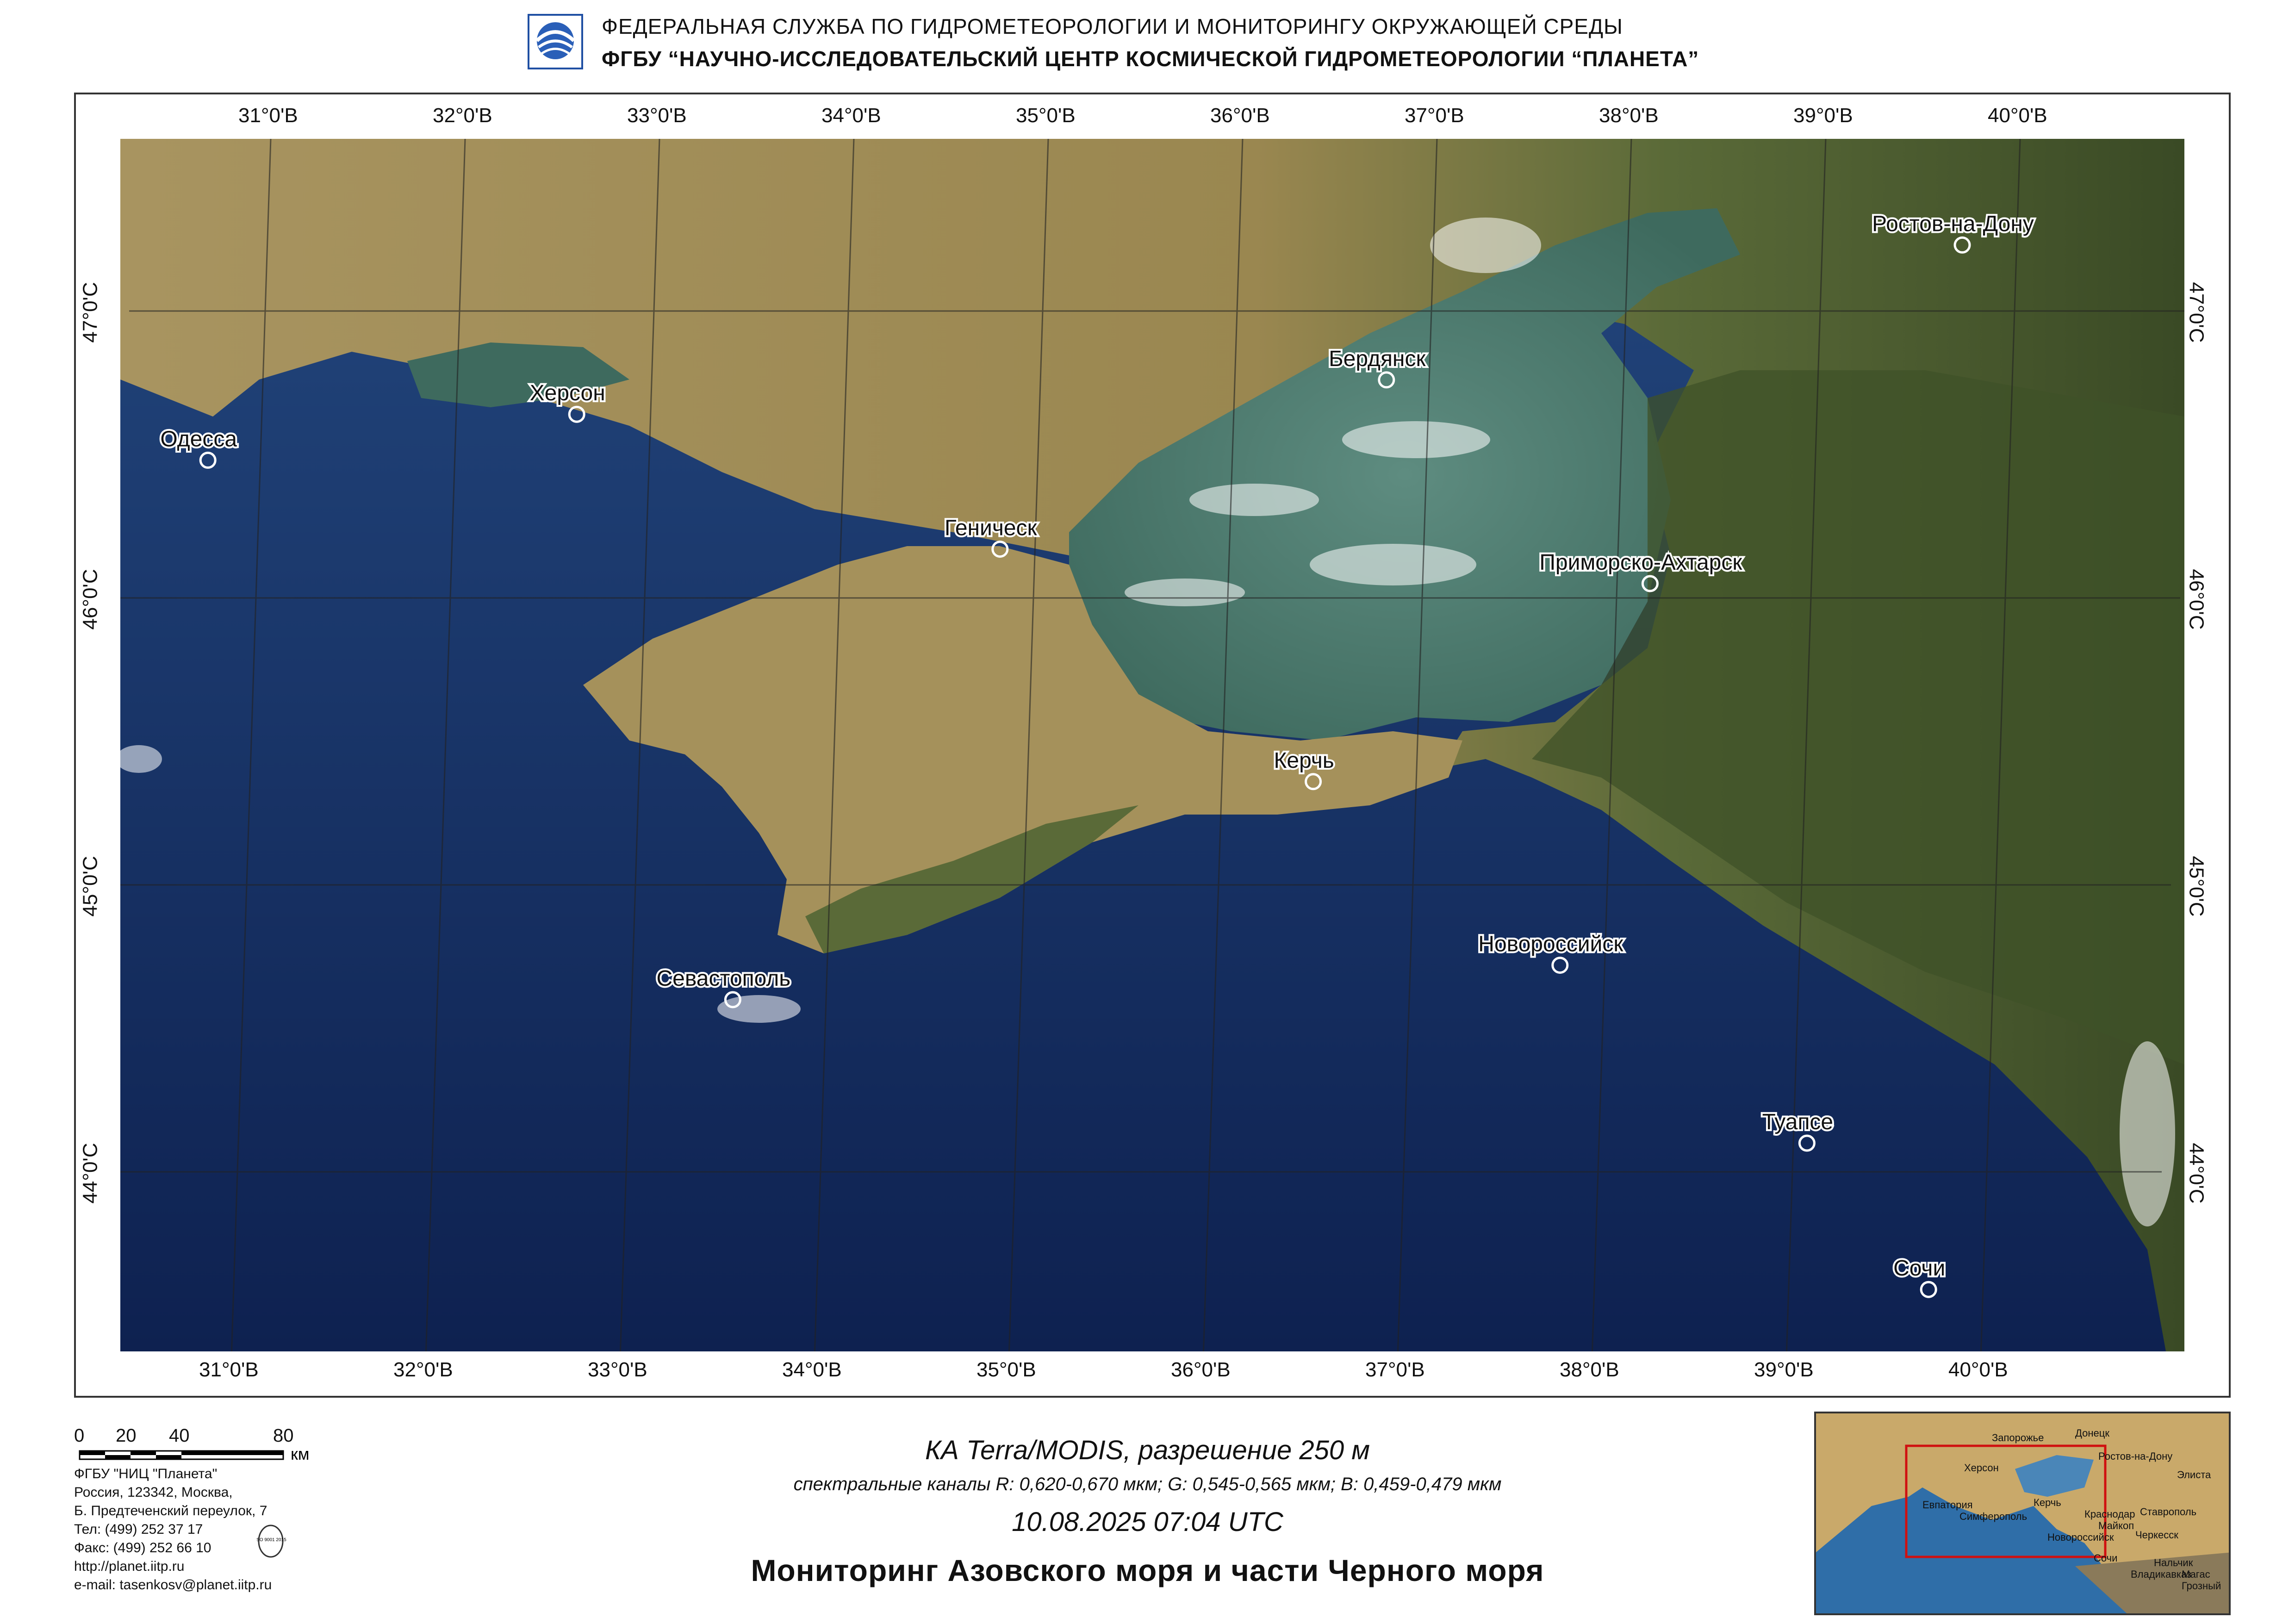  Describe the element at coordinates (1589, 1369) in the screenshot. I see `lon-label-bottom: 38°0'В` at that location.